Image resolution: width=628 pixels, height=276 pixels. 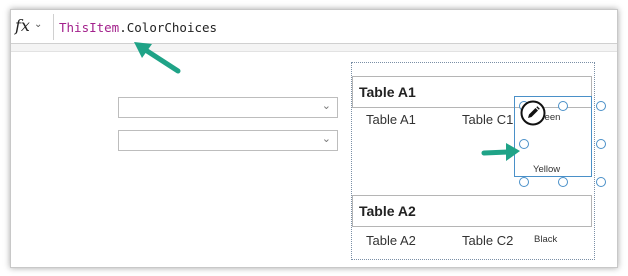 What do you see at coordinates (391, 240) in the screenshot?
I see `item-col1: Table A2` at bounding box center [391, 240].